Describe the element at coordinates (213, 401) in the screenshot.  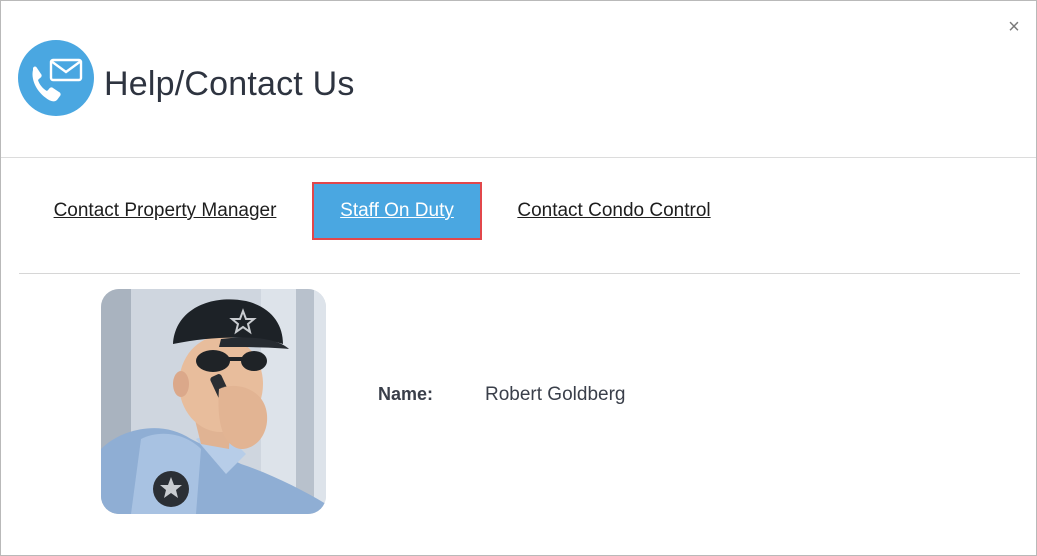
I see `staff-photo` at that location.